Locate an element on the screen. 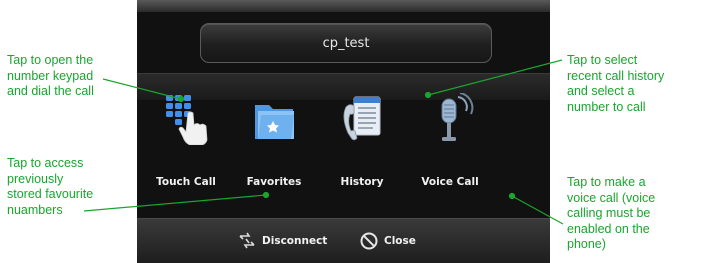  callout-line-favorites is located at coordinates (175, 203).